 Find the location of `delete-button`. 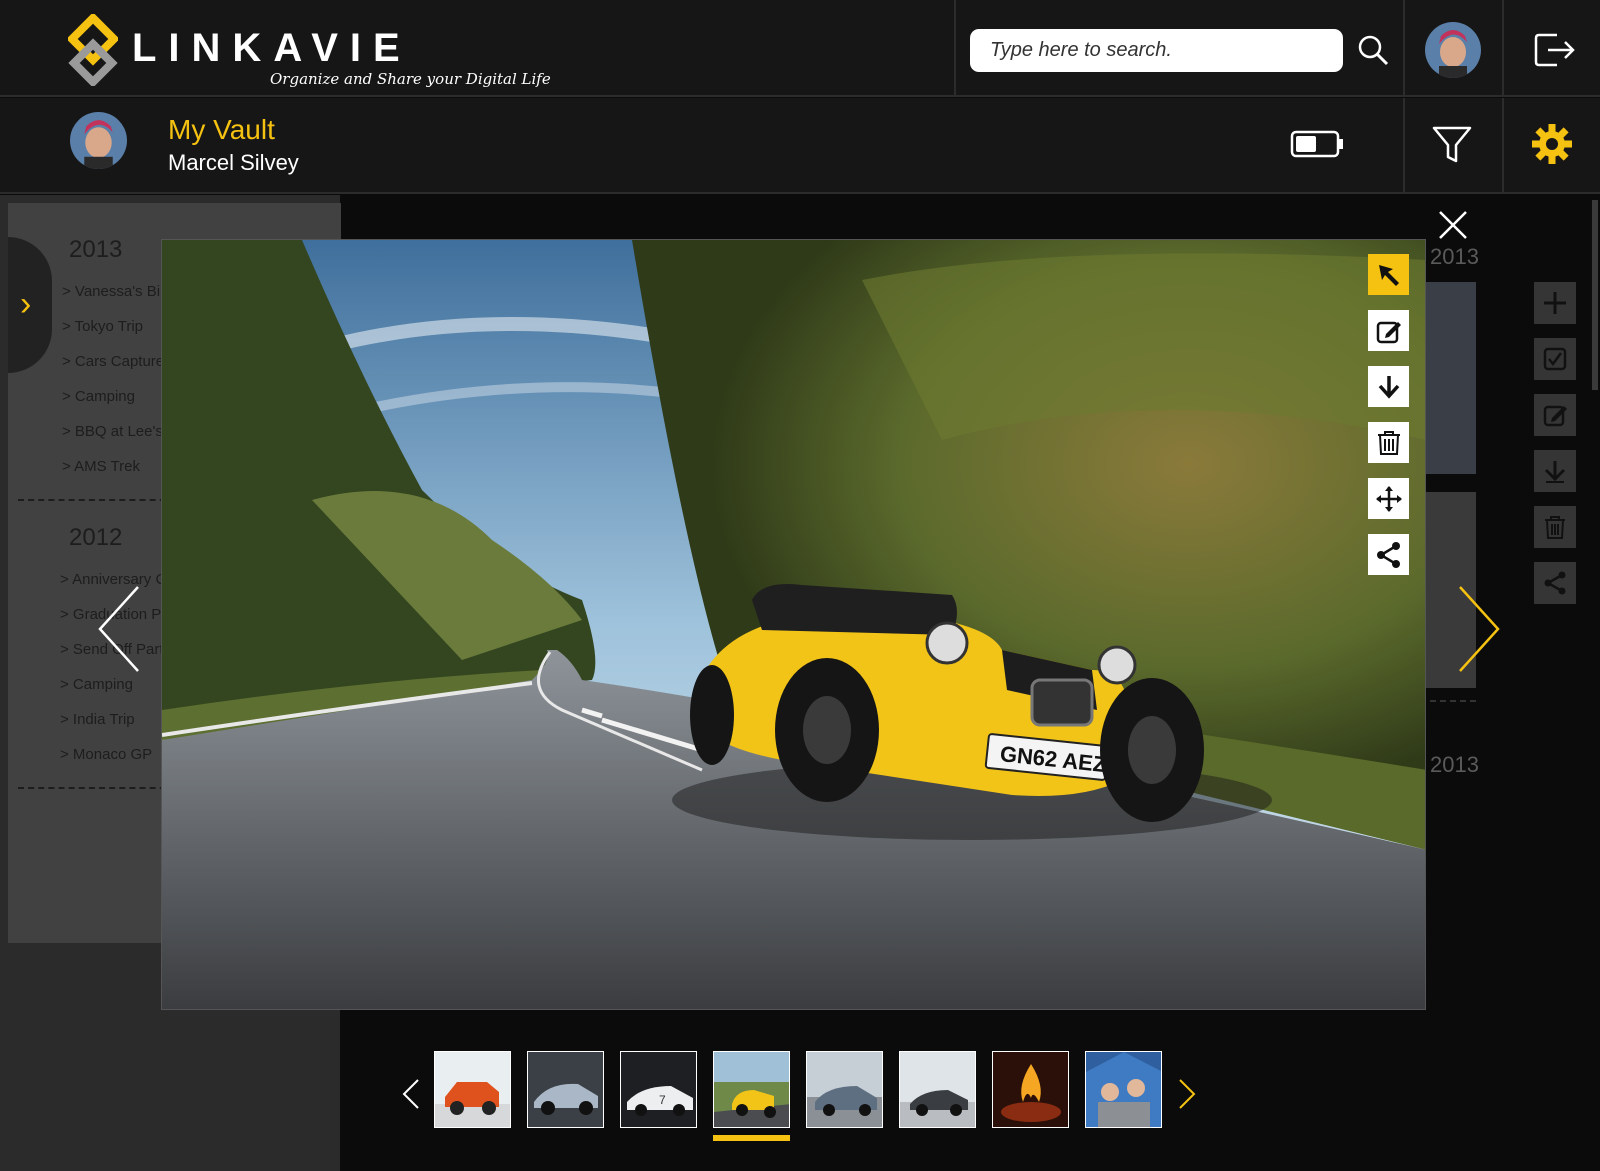

delete-button is located at coordinates (1555, 527).